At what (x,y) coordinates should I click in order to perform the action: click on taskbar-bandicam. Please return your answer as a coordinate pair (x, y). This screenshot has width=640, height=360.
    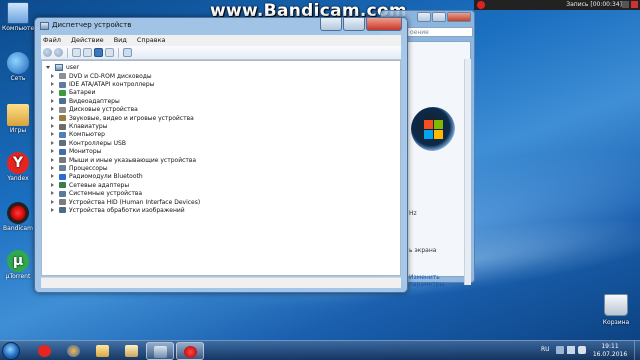
    Looking at the image, I should click on (190, 351).